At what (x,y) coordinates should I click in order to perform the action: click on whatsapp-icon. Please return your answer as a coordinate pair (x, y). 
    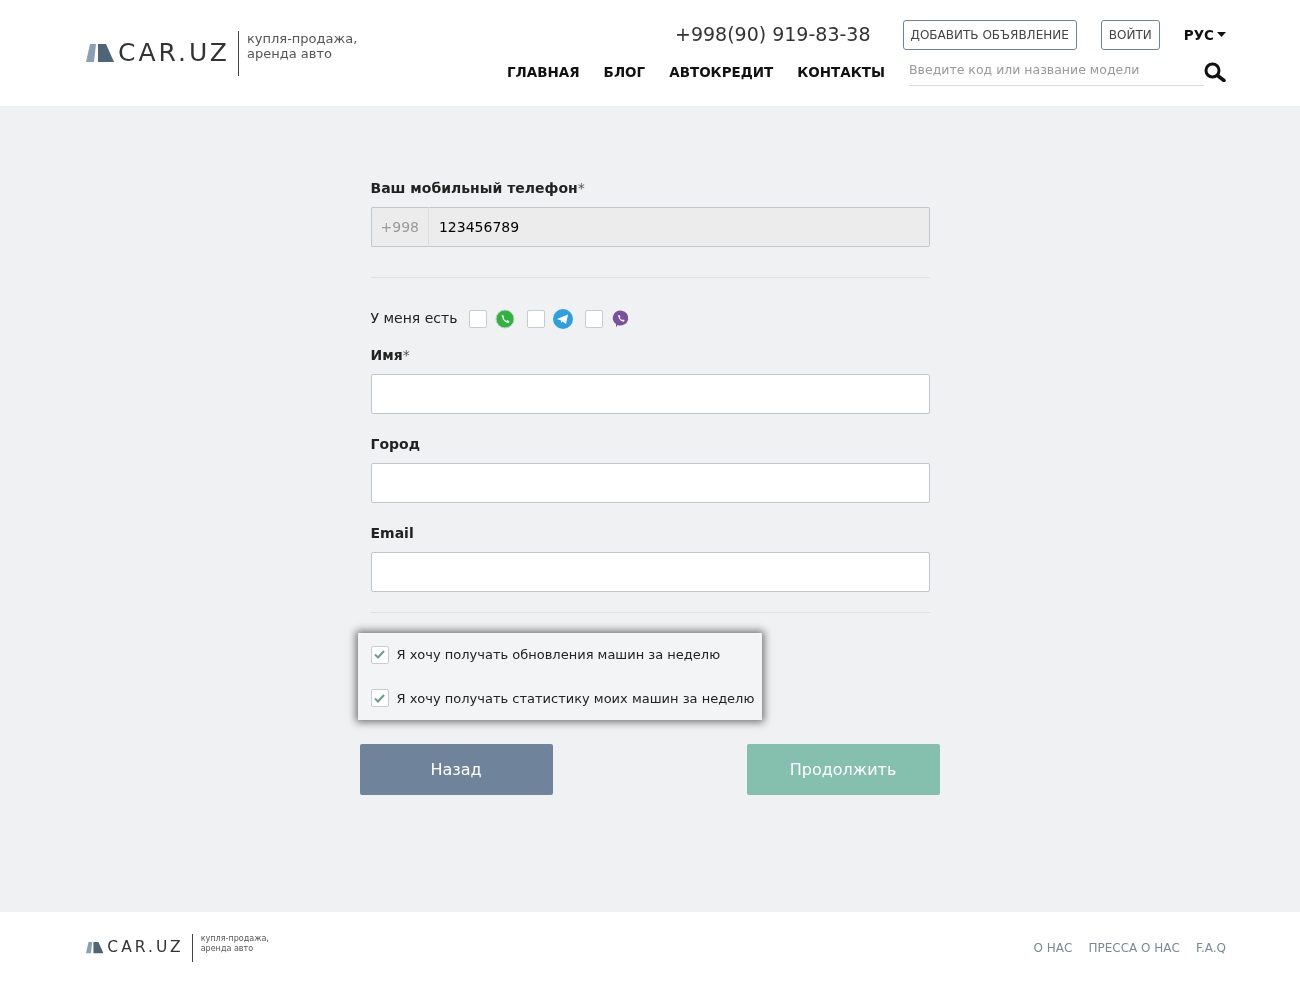
    Looking at the image, I should click on (505, 318).